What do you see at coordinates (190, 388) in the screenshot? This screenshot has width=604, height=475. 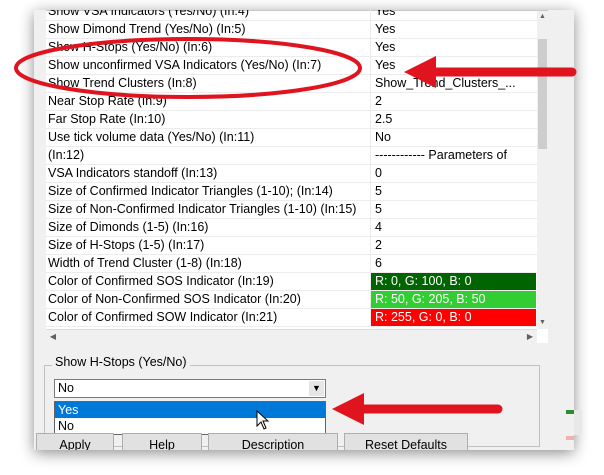 I see `value-select: No ▼` at bounding box center [190, 388].